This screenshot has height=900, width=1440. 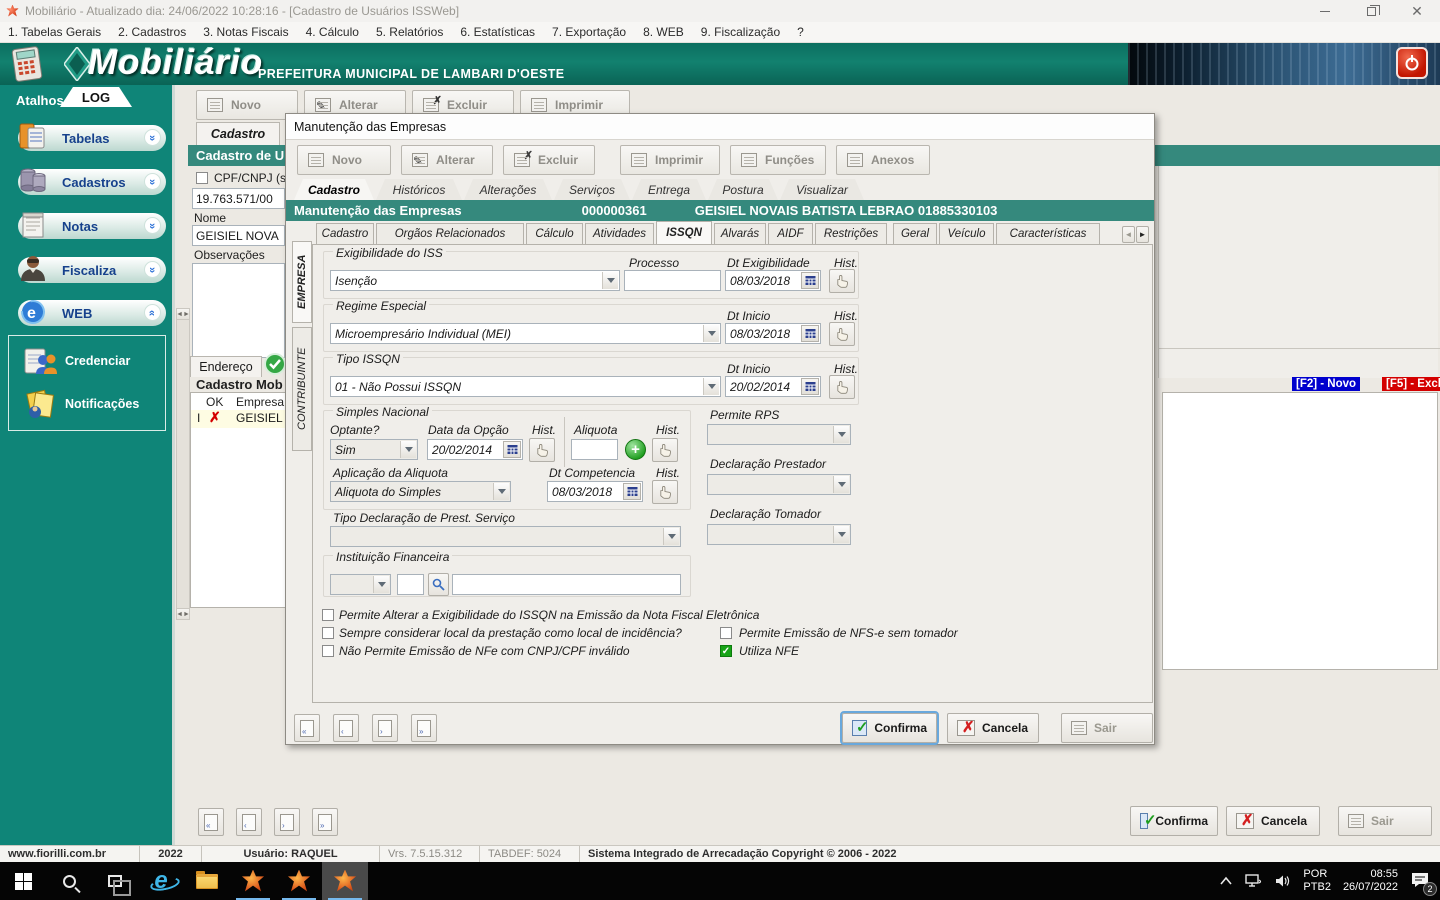 I want to click on nome-input: GEISIEL NOVA, so click(x=238, y=235).